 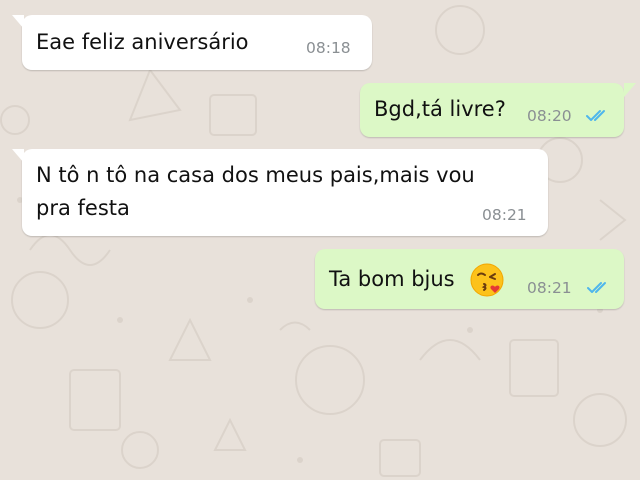 What do you see at coordinates (328, 48) in the screenshot?
I see `message-timestamp: 08:18` at bounding box center [328, 48].